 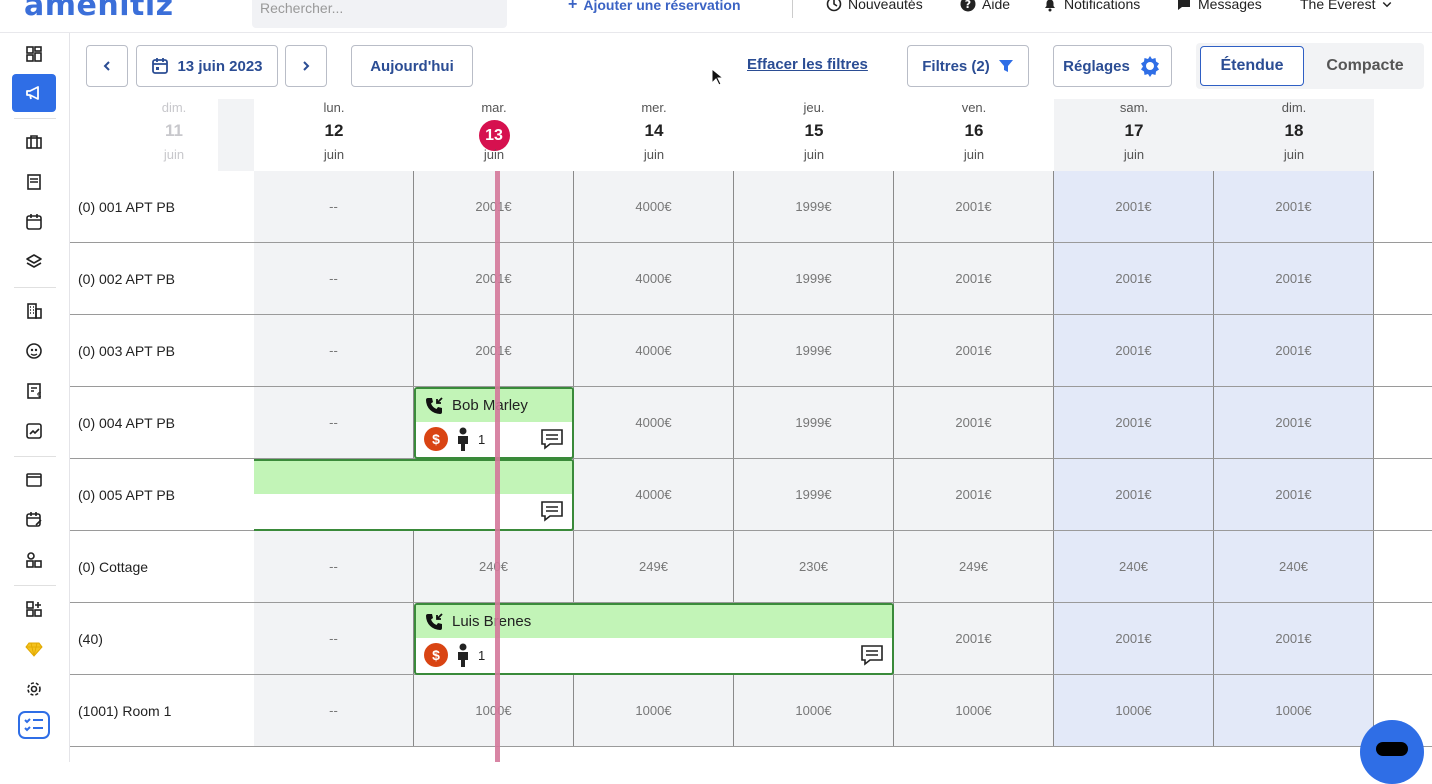 I want to click on sidebar-item-marketing, so click(x=34, y=93).